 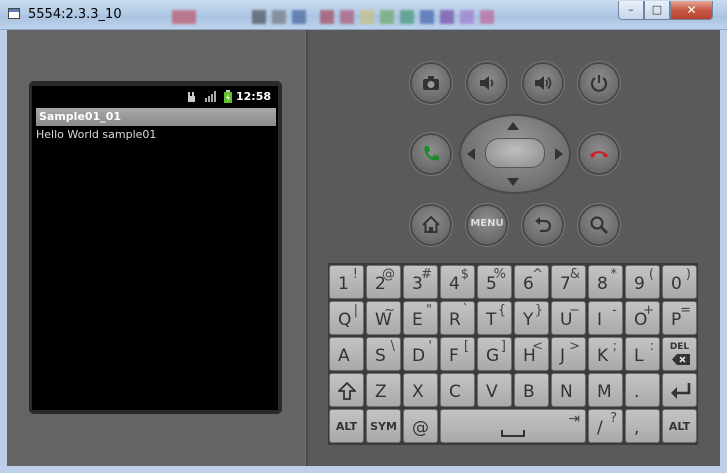 What do you see at coordinates (431, 225) in the screenshot?
I see `home-button` at bounding box center [431, 225].